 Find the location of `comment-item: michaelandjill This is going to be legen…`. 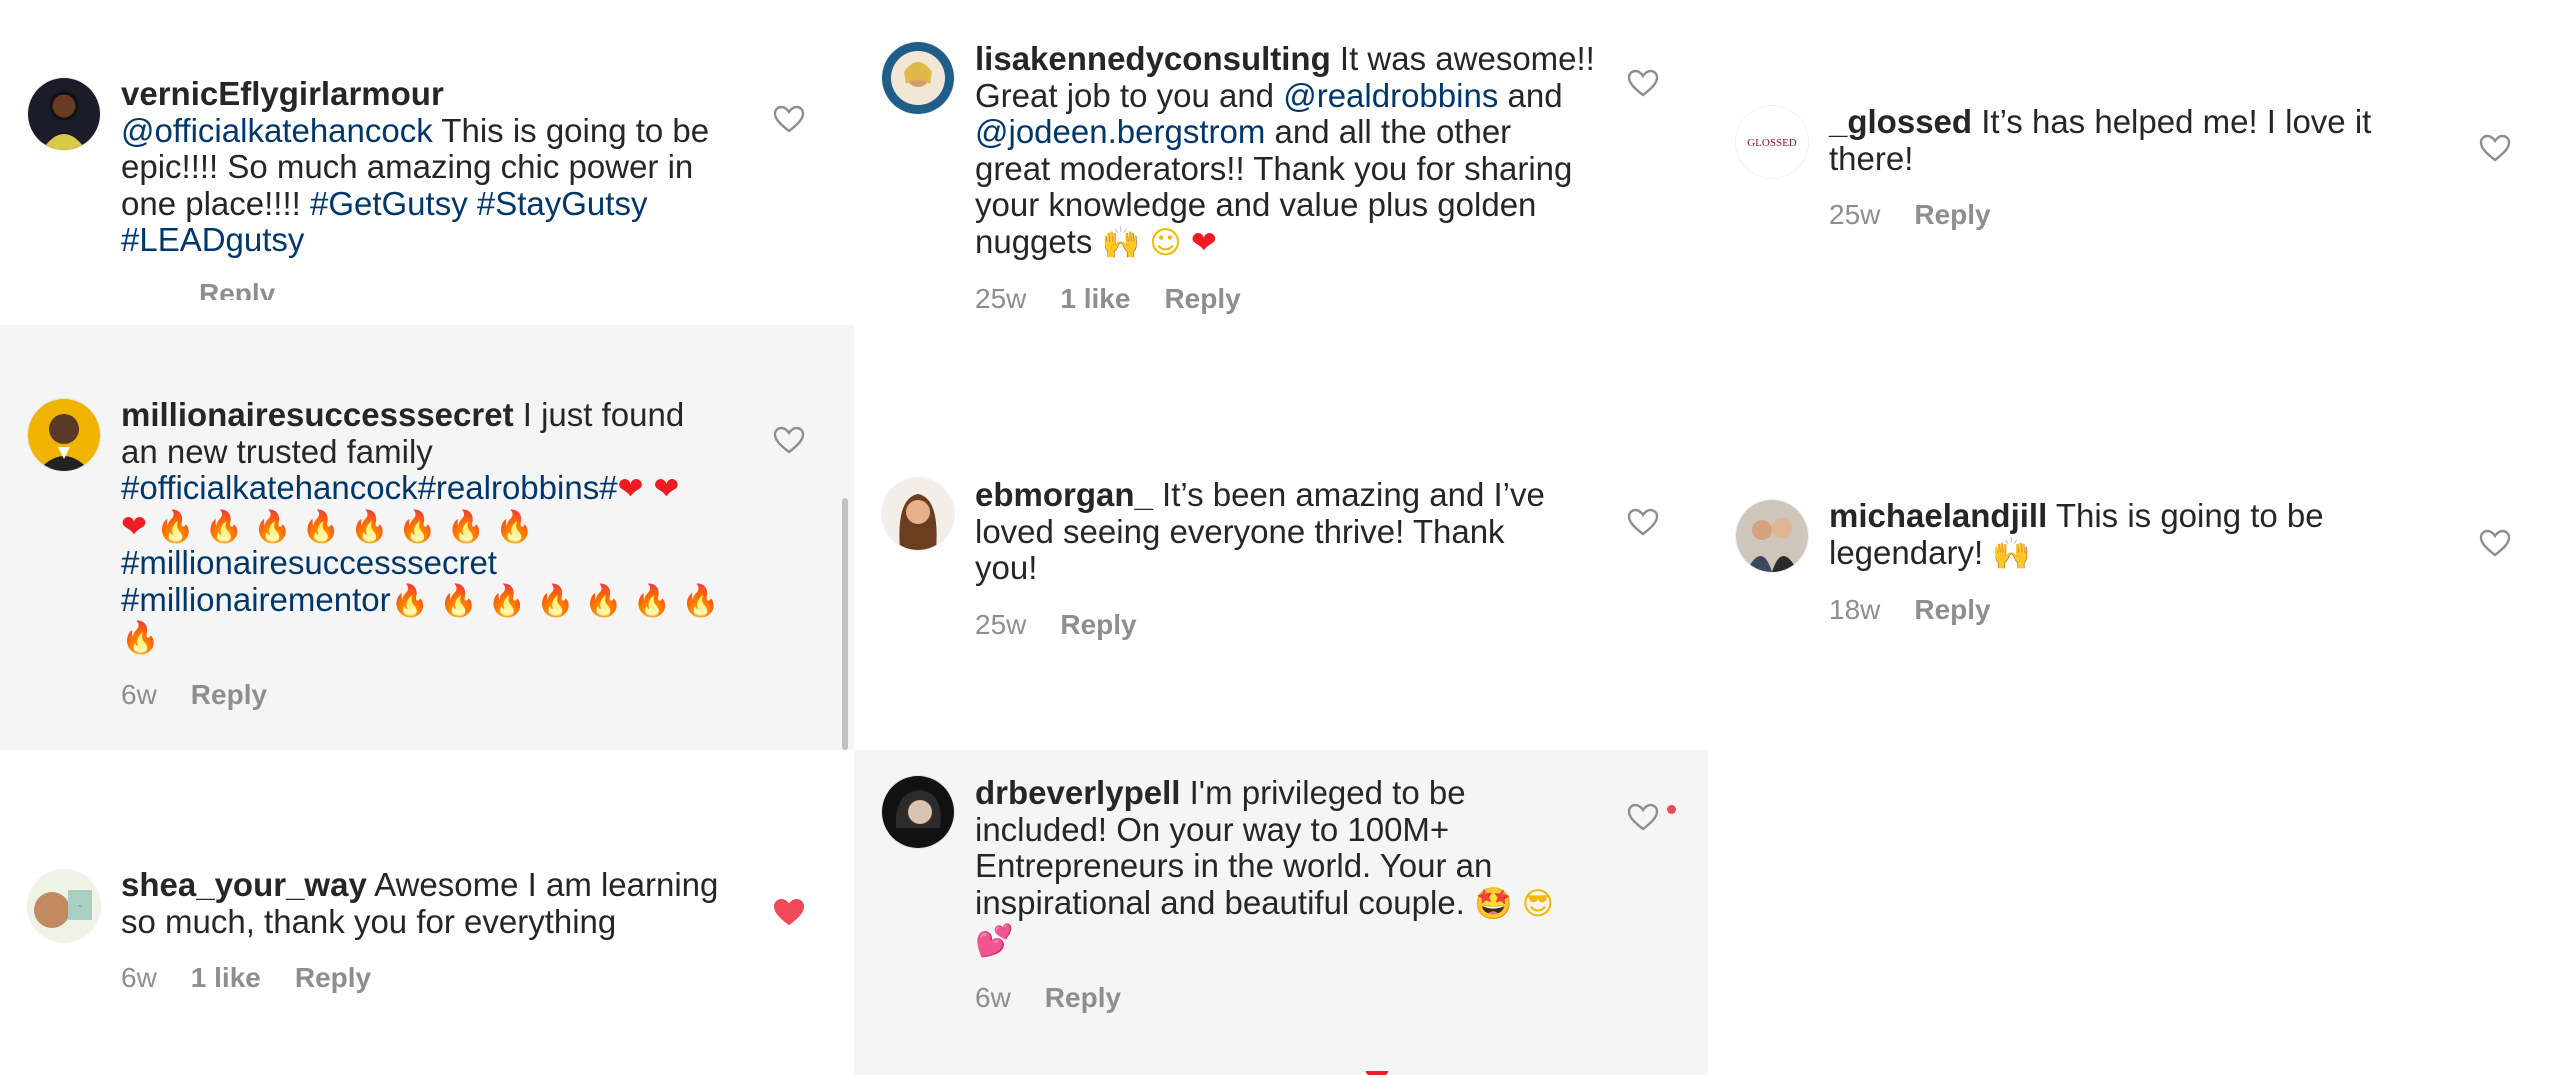

comment-item: michaelandjill This is going to be legen… is located at coordinates (2134, 570).